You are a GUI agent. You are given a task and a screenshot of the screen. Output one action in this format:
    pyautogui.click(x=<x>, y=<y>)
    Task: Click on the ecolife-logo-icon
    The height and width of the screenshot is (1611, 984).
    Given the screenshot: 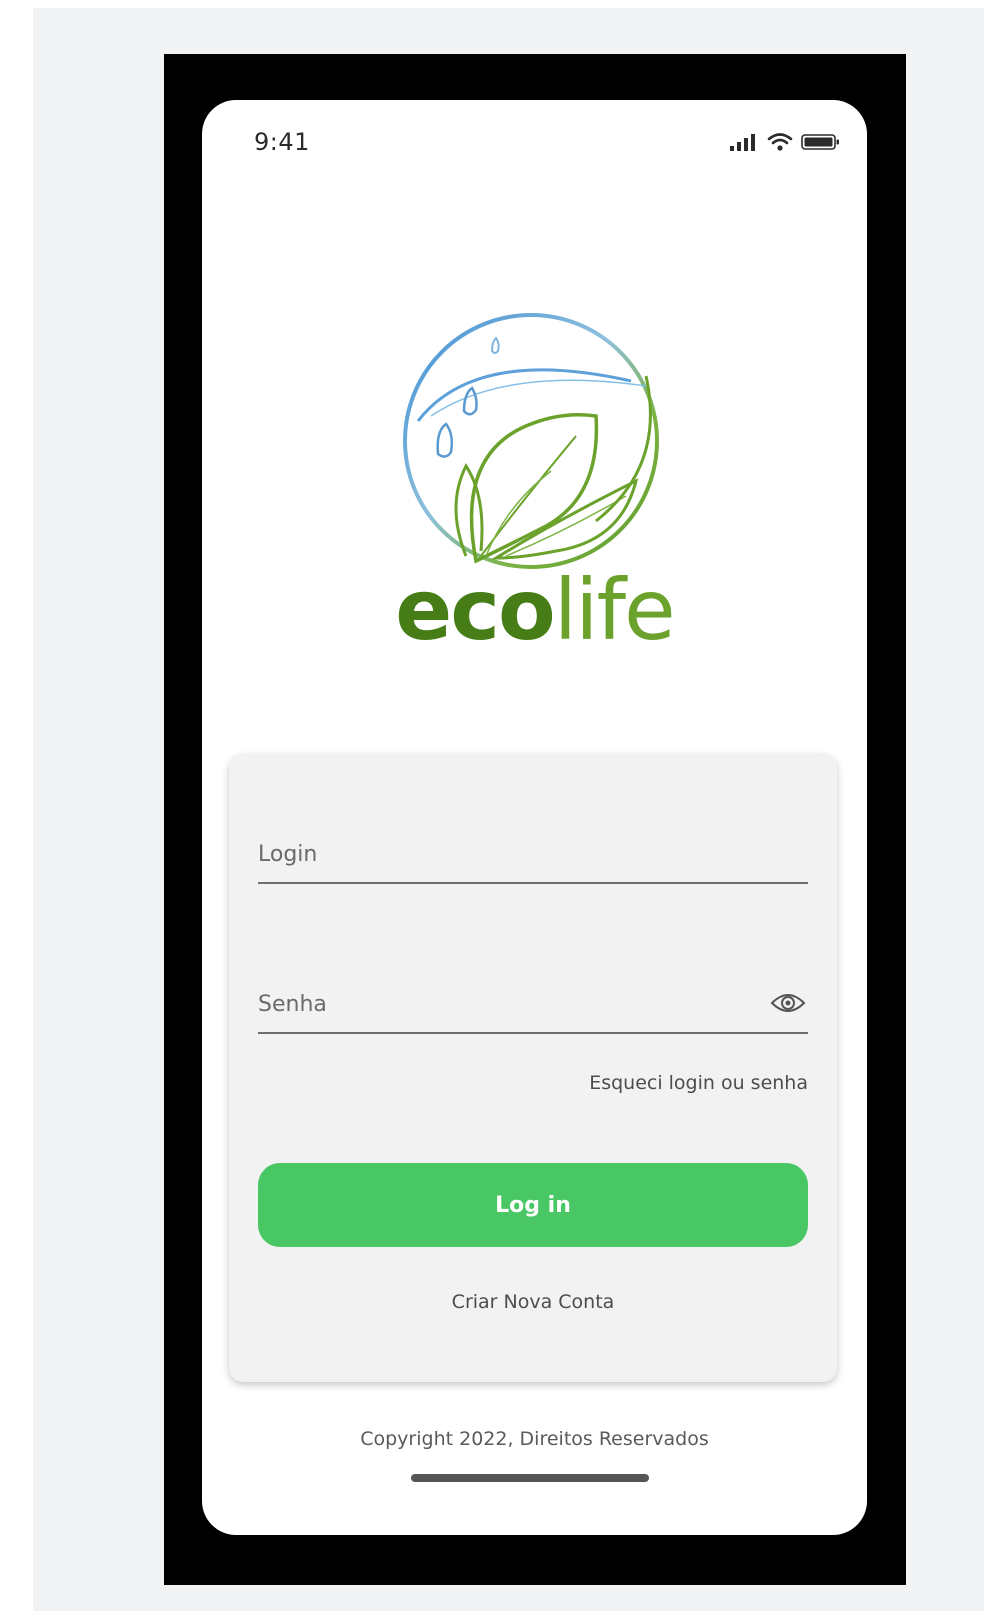 What is the action you would take?
    pyautogui.click(x=531, y=441)
    